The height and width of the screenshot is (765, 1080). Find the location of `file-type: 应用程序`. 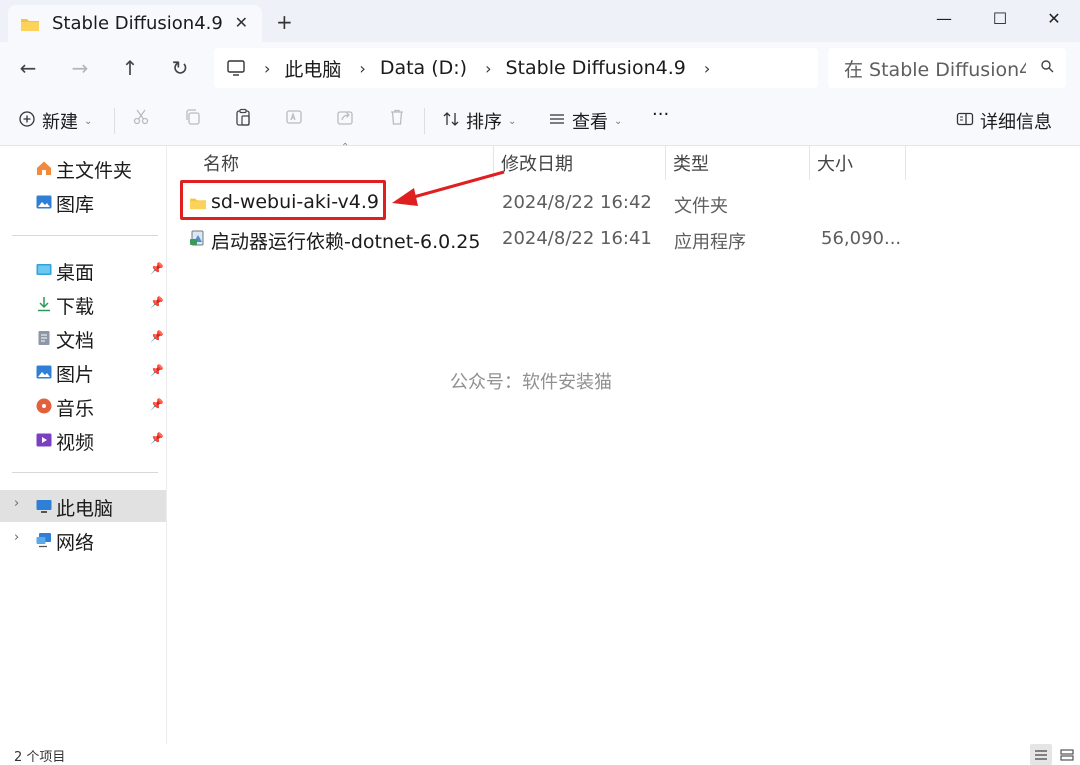

file-type: 应用程序 is located at coordinates (710, 242).